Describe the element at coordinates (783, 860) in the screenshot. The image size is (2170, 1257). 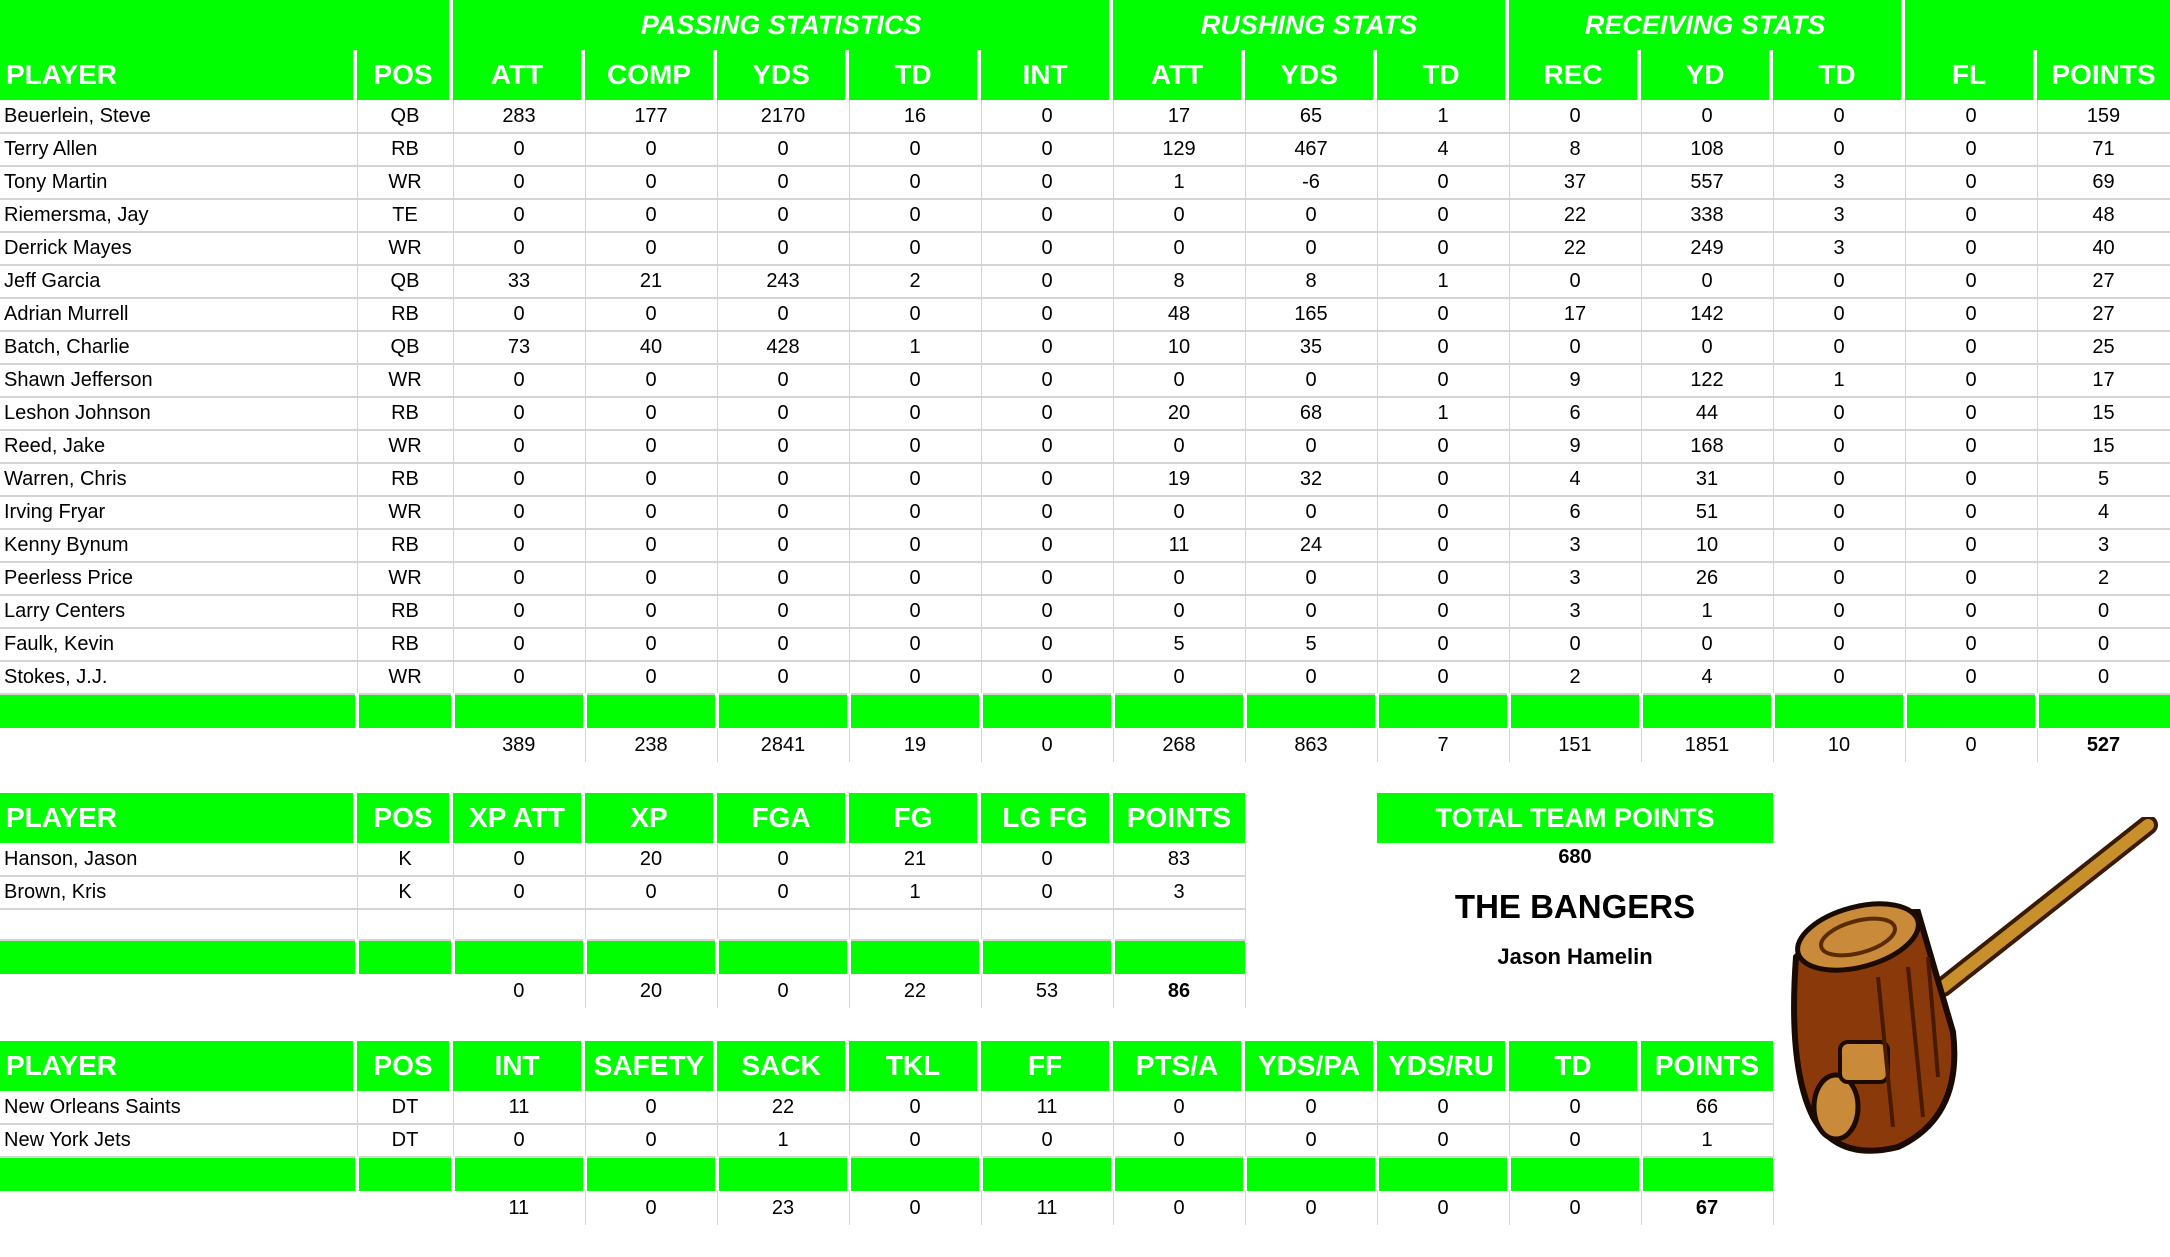
I see `cell-fga: 0` at that location.